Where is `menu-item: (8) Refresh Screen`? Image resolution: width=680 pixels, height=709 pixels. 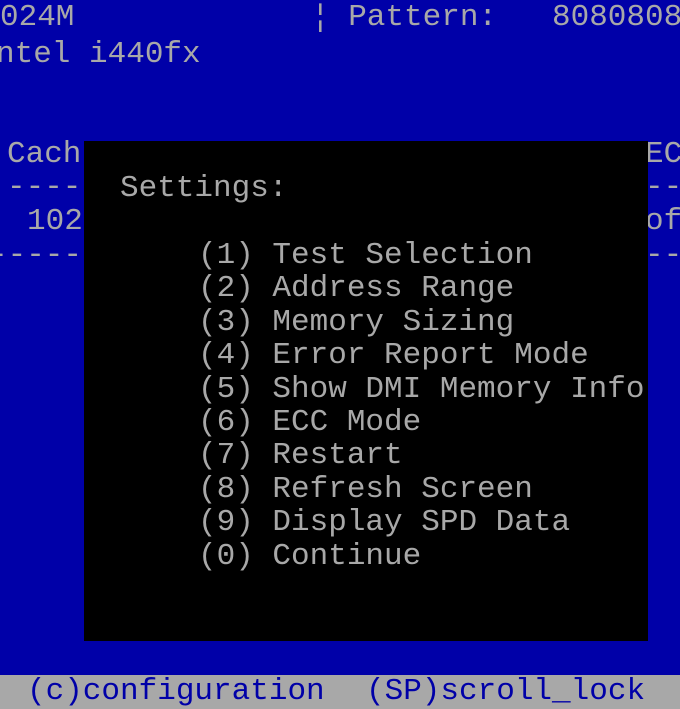
menu-item: (8) Refresh Screen is located at coordinates (365, 489).